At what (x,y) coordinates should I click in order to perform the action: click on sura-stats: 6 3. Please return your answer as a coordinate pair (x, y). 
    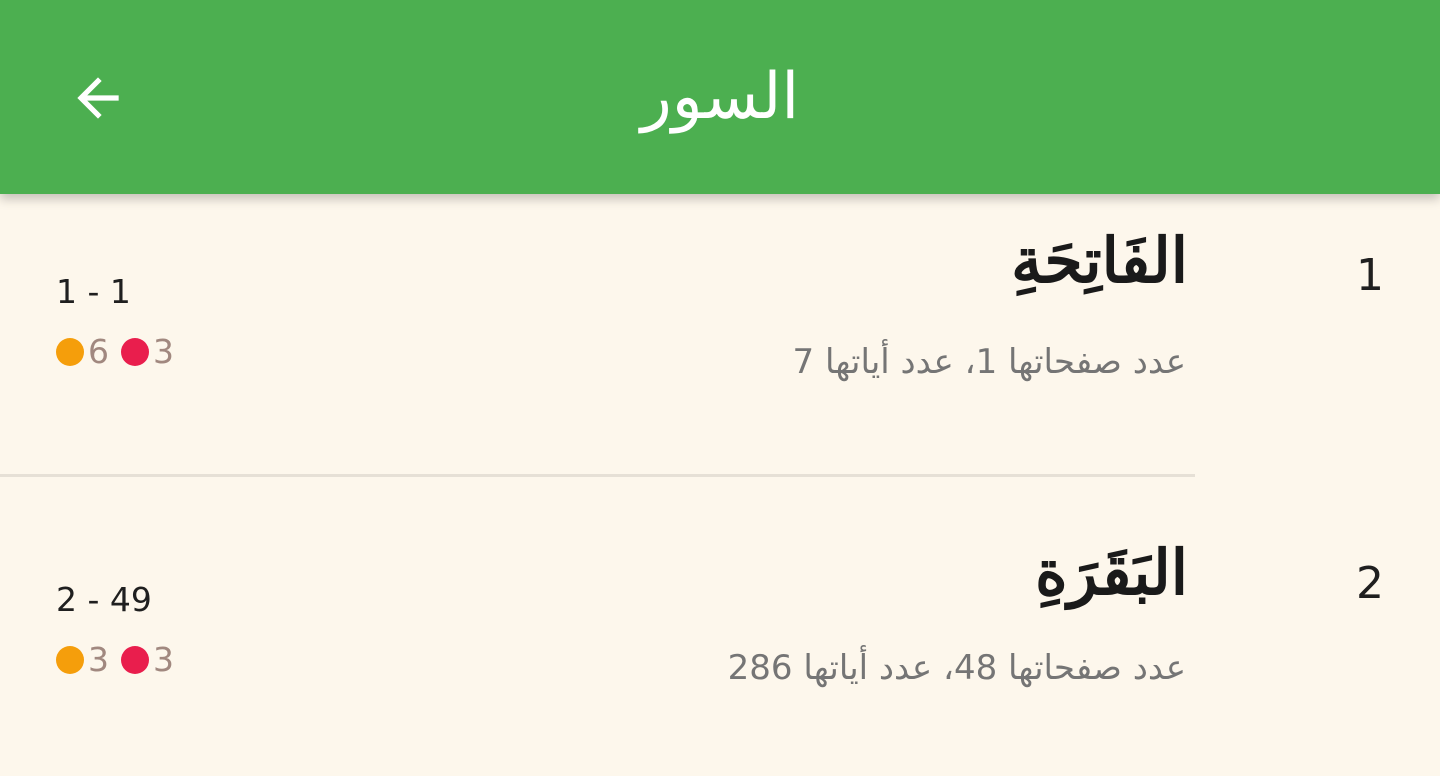
    Looking at the image, I should click on (115, 351).